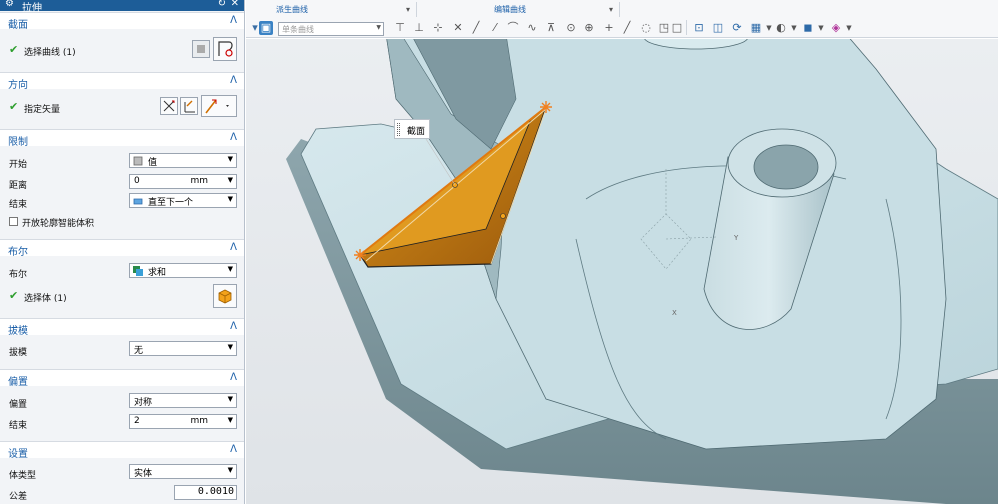 The image size is (998, 504). Describe the element at coordinates (137, 421) in the screenshot. I see `offset-end-value: 2` at that location.